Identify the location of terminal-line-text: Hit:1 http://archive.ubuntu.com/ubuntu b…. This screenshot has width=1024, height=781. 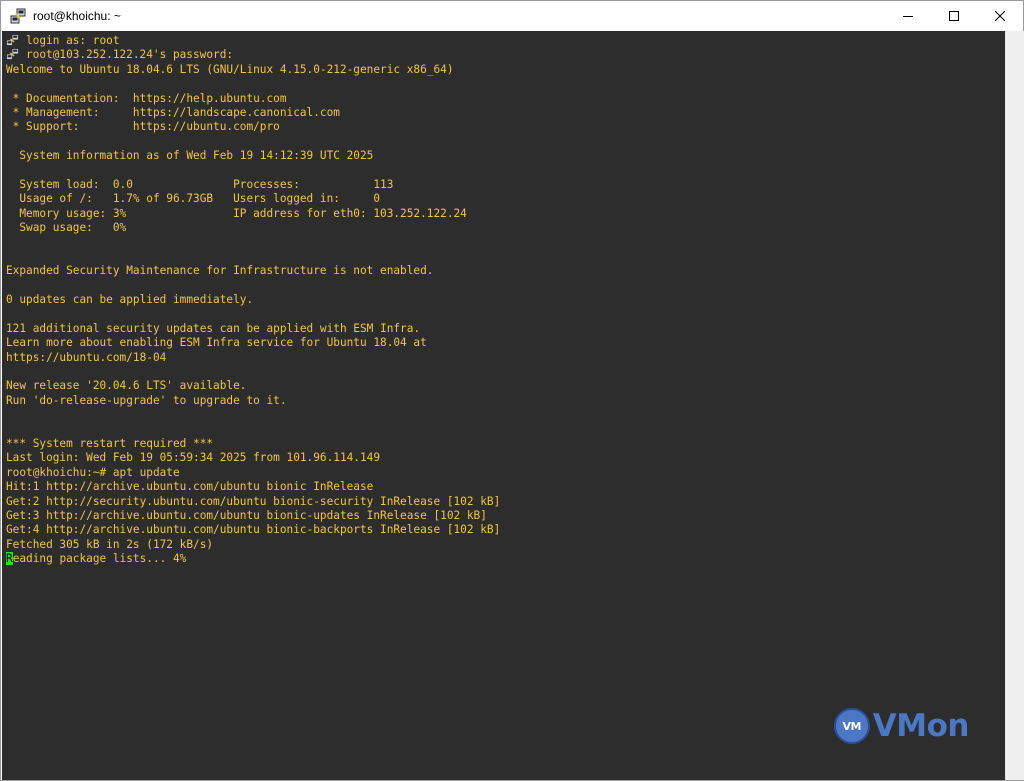
(190, 487).